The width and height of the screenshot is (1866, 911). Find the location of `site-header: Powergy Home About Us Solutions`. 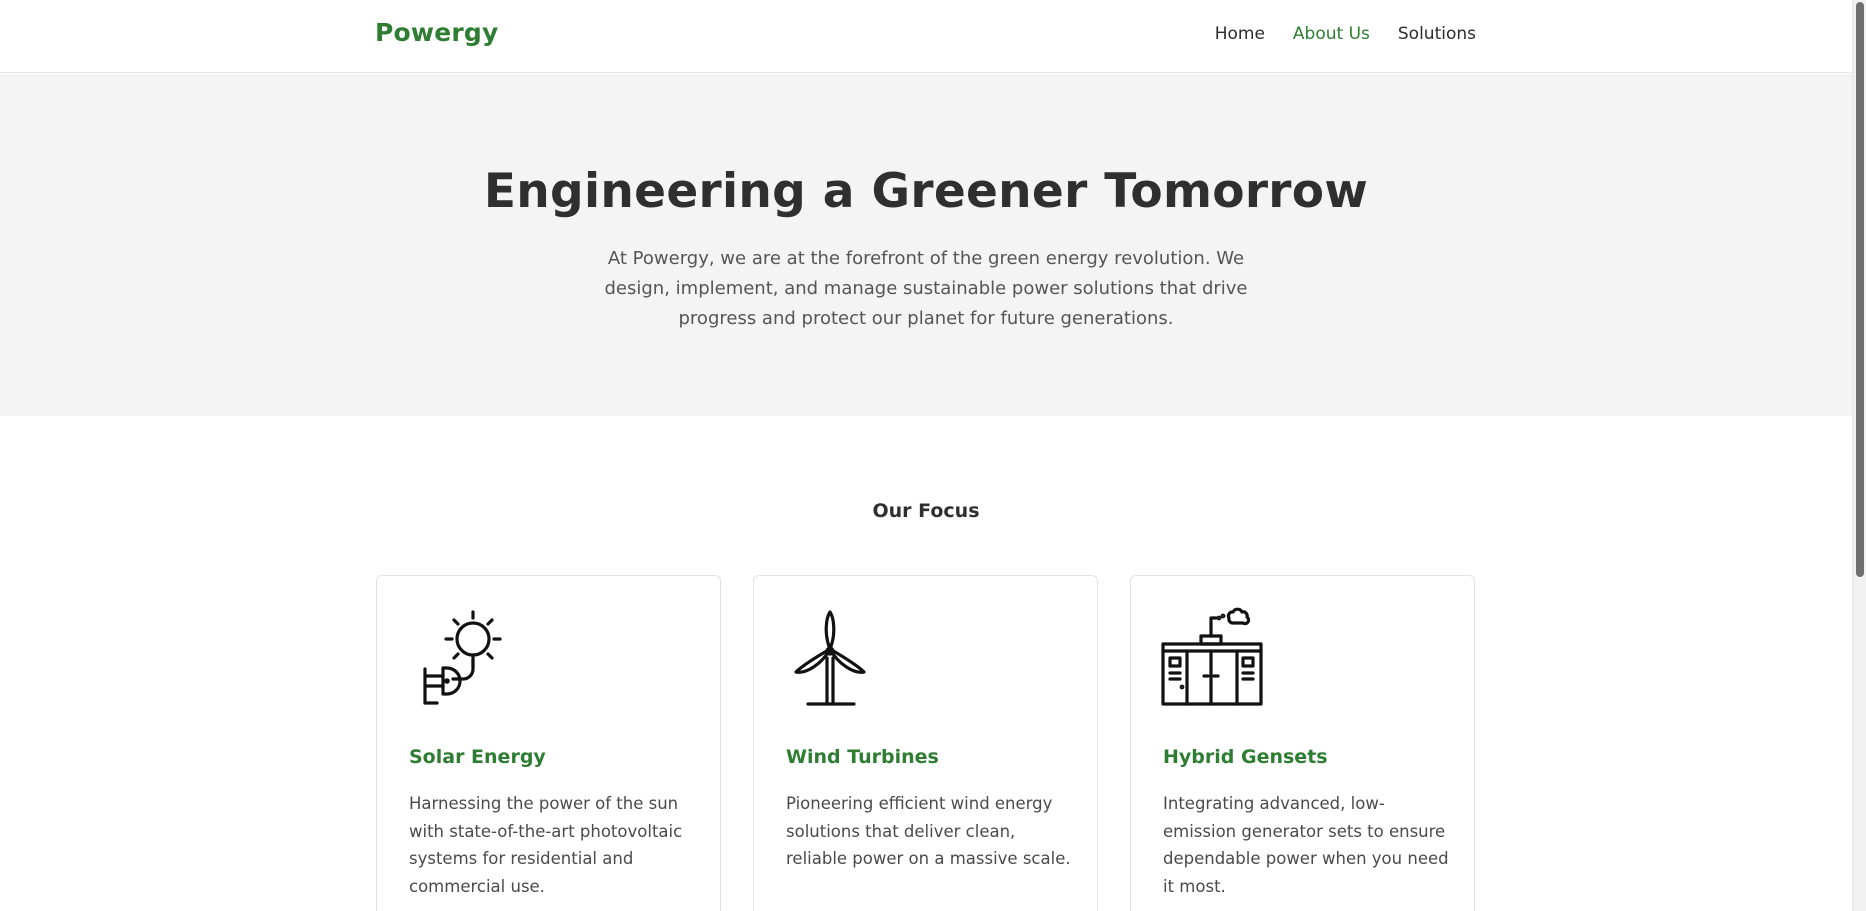

site-header: Powergy Home About Us Solutions is located at coordinates (926, 36).